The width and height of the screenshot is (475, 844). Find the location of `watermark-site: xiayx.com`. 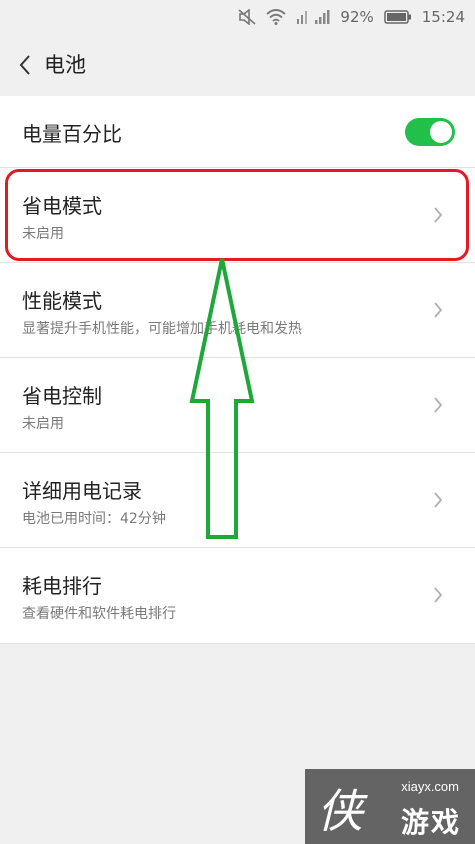

watermark-site: xiayx.com is located at coordinates (430, 786).